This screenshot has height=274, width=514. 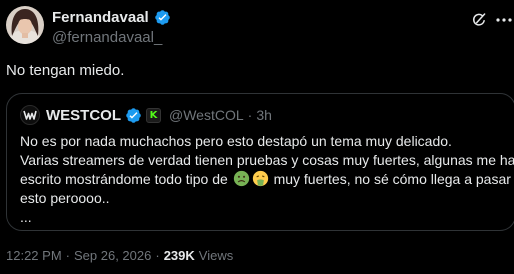 I want to click on quoted-author-avatar, so click(x=30, y=115).